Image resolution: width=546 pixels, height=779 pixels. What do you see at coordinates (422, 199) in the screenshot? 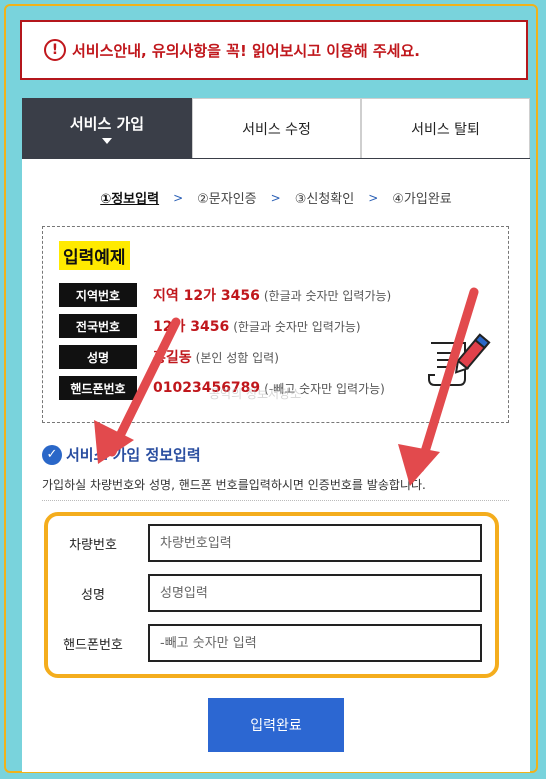
I see `step-complete: ④가입완료` at bounding box center [422, 199].